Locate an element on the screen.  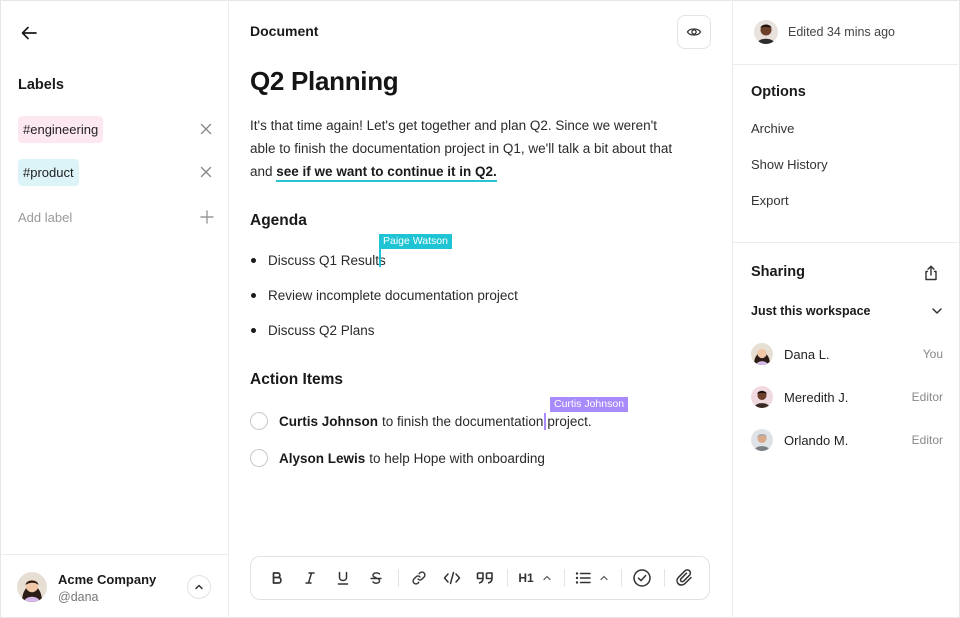
list-item: Discuss Q2 Plans is located at coordinates (312, 330).